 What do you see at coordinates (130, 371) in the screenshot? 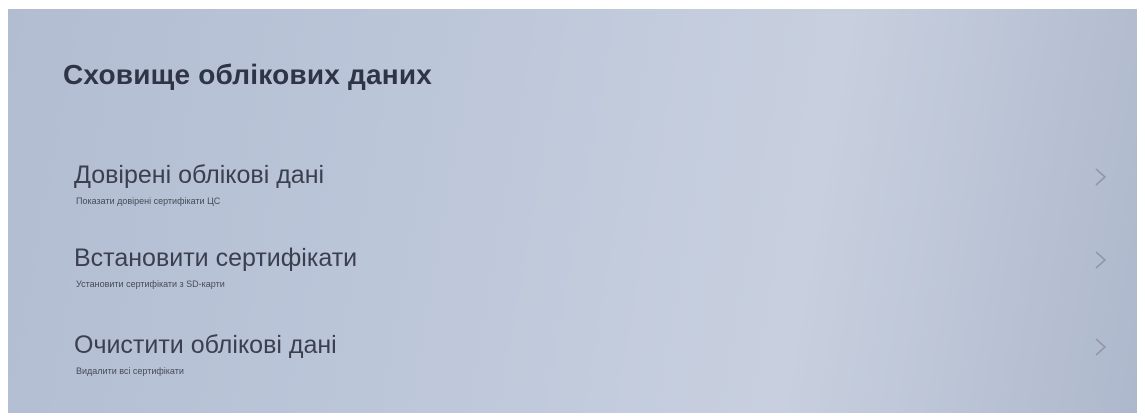
I see `menu-item-subtitle: Видалити всі сертифікати` at bounding box center [130, 371].